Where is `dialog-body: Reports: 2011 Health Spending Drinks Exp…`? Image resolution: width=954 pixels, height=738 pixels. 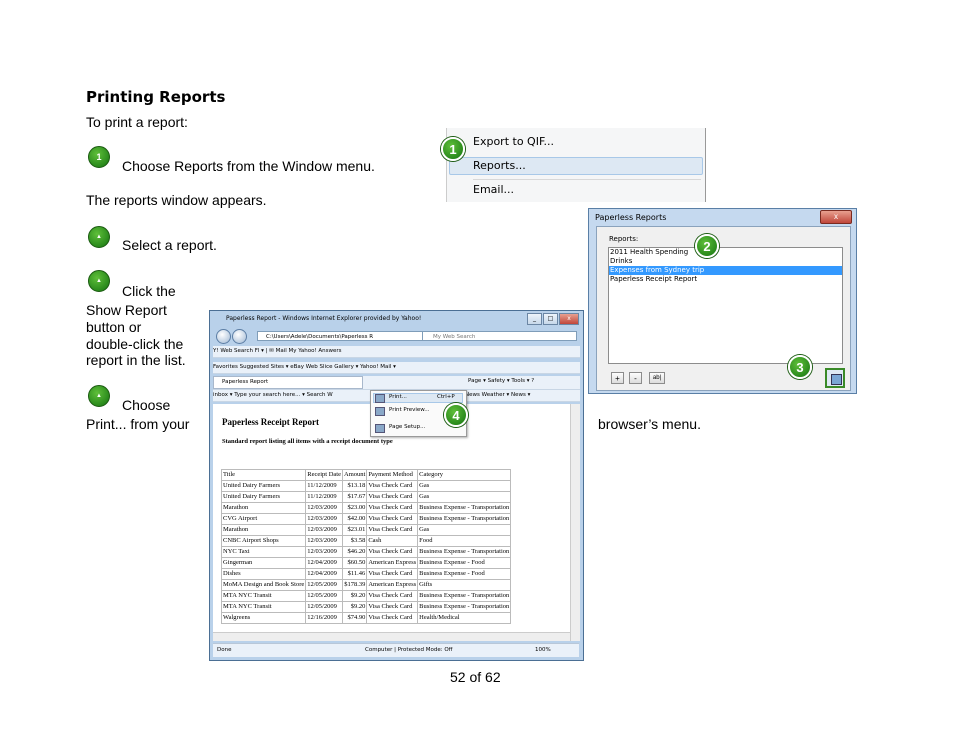
dialog-body: Reports: 2011 Health Spending Drinks Exp… is located at coordinates (723, 308).